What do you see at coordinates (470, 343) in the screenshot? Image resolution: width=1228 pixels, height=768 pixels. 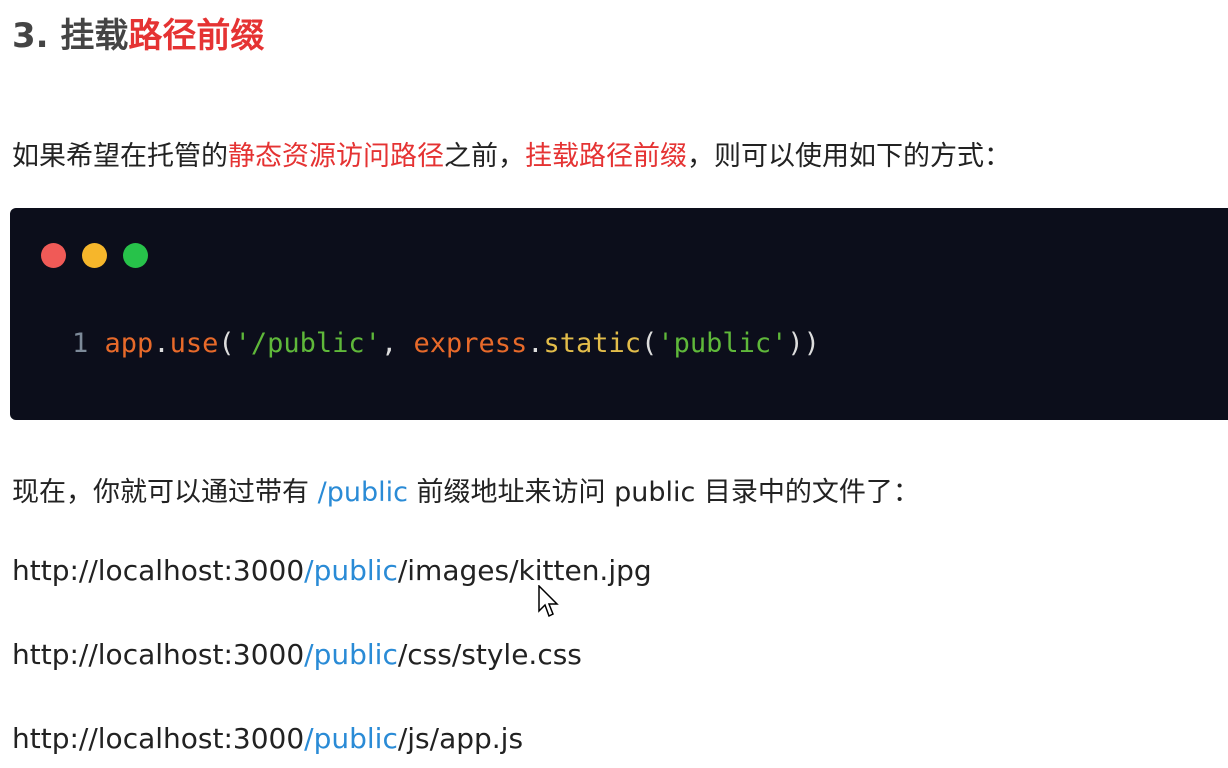 I see `code-token: express` at bounding box center [470, 343].